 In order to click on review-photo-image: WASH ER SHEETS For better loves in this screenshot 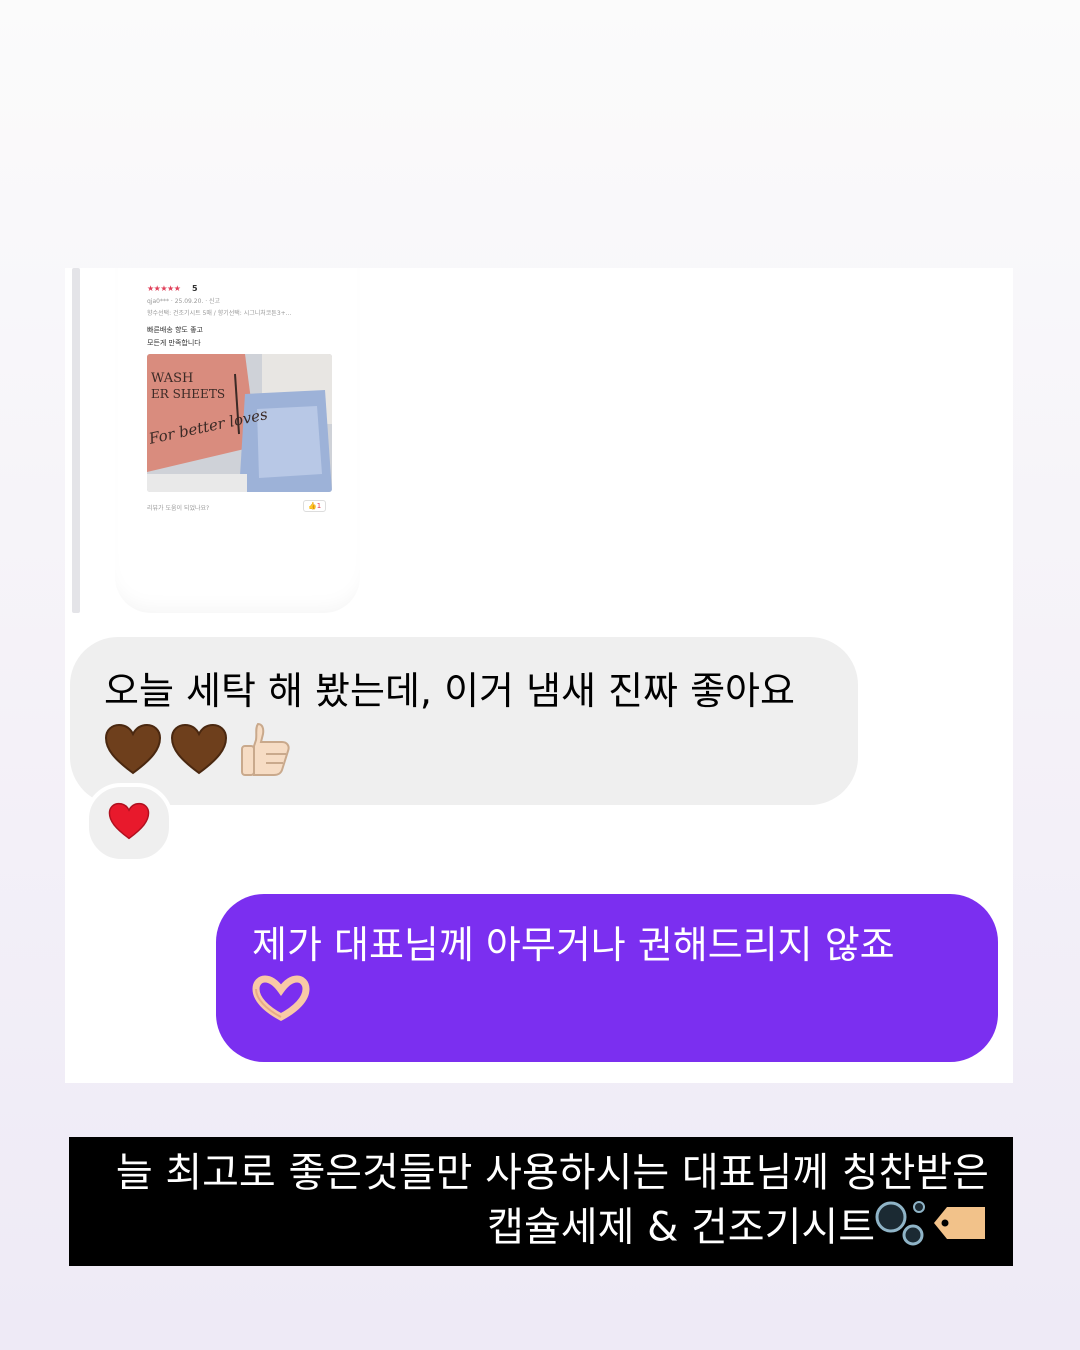, I will do `click(239, 423)`.